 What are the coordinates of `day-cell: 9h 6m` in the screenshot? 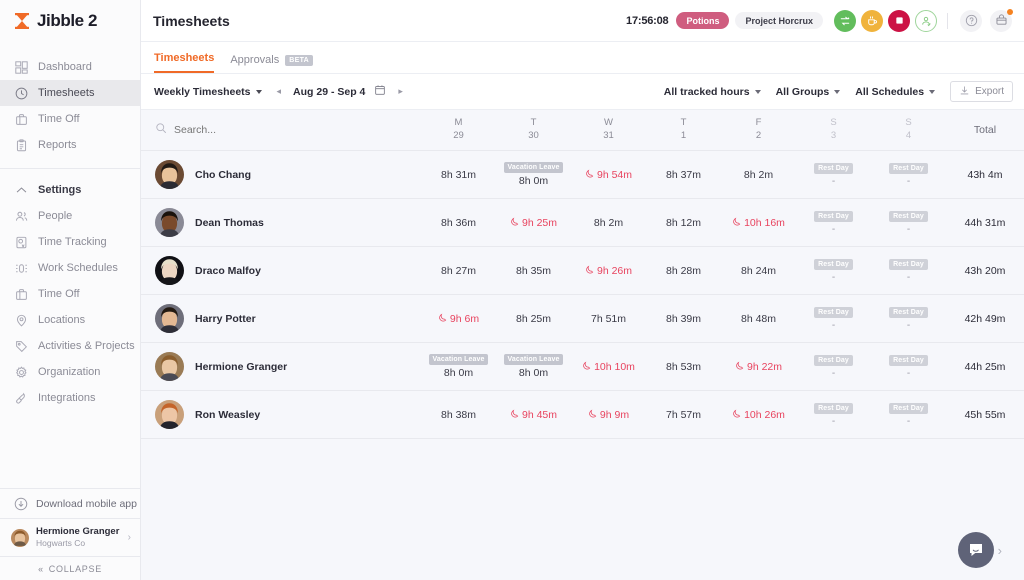 It's located at (458, 319).